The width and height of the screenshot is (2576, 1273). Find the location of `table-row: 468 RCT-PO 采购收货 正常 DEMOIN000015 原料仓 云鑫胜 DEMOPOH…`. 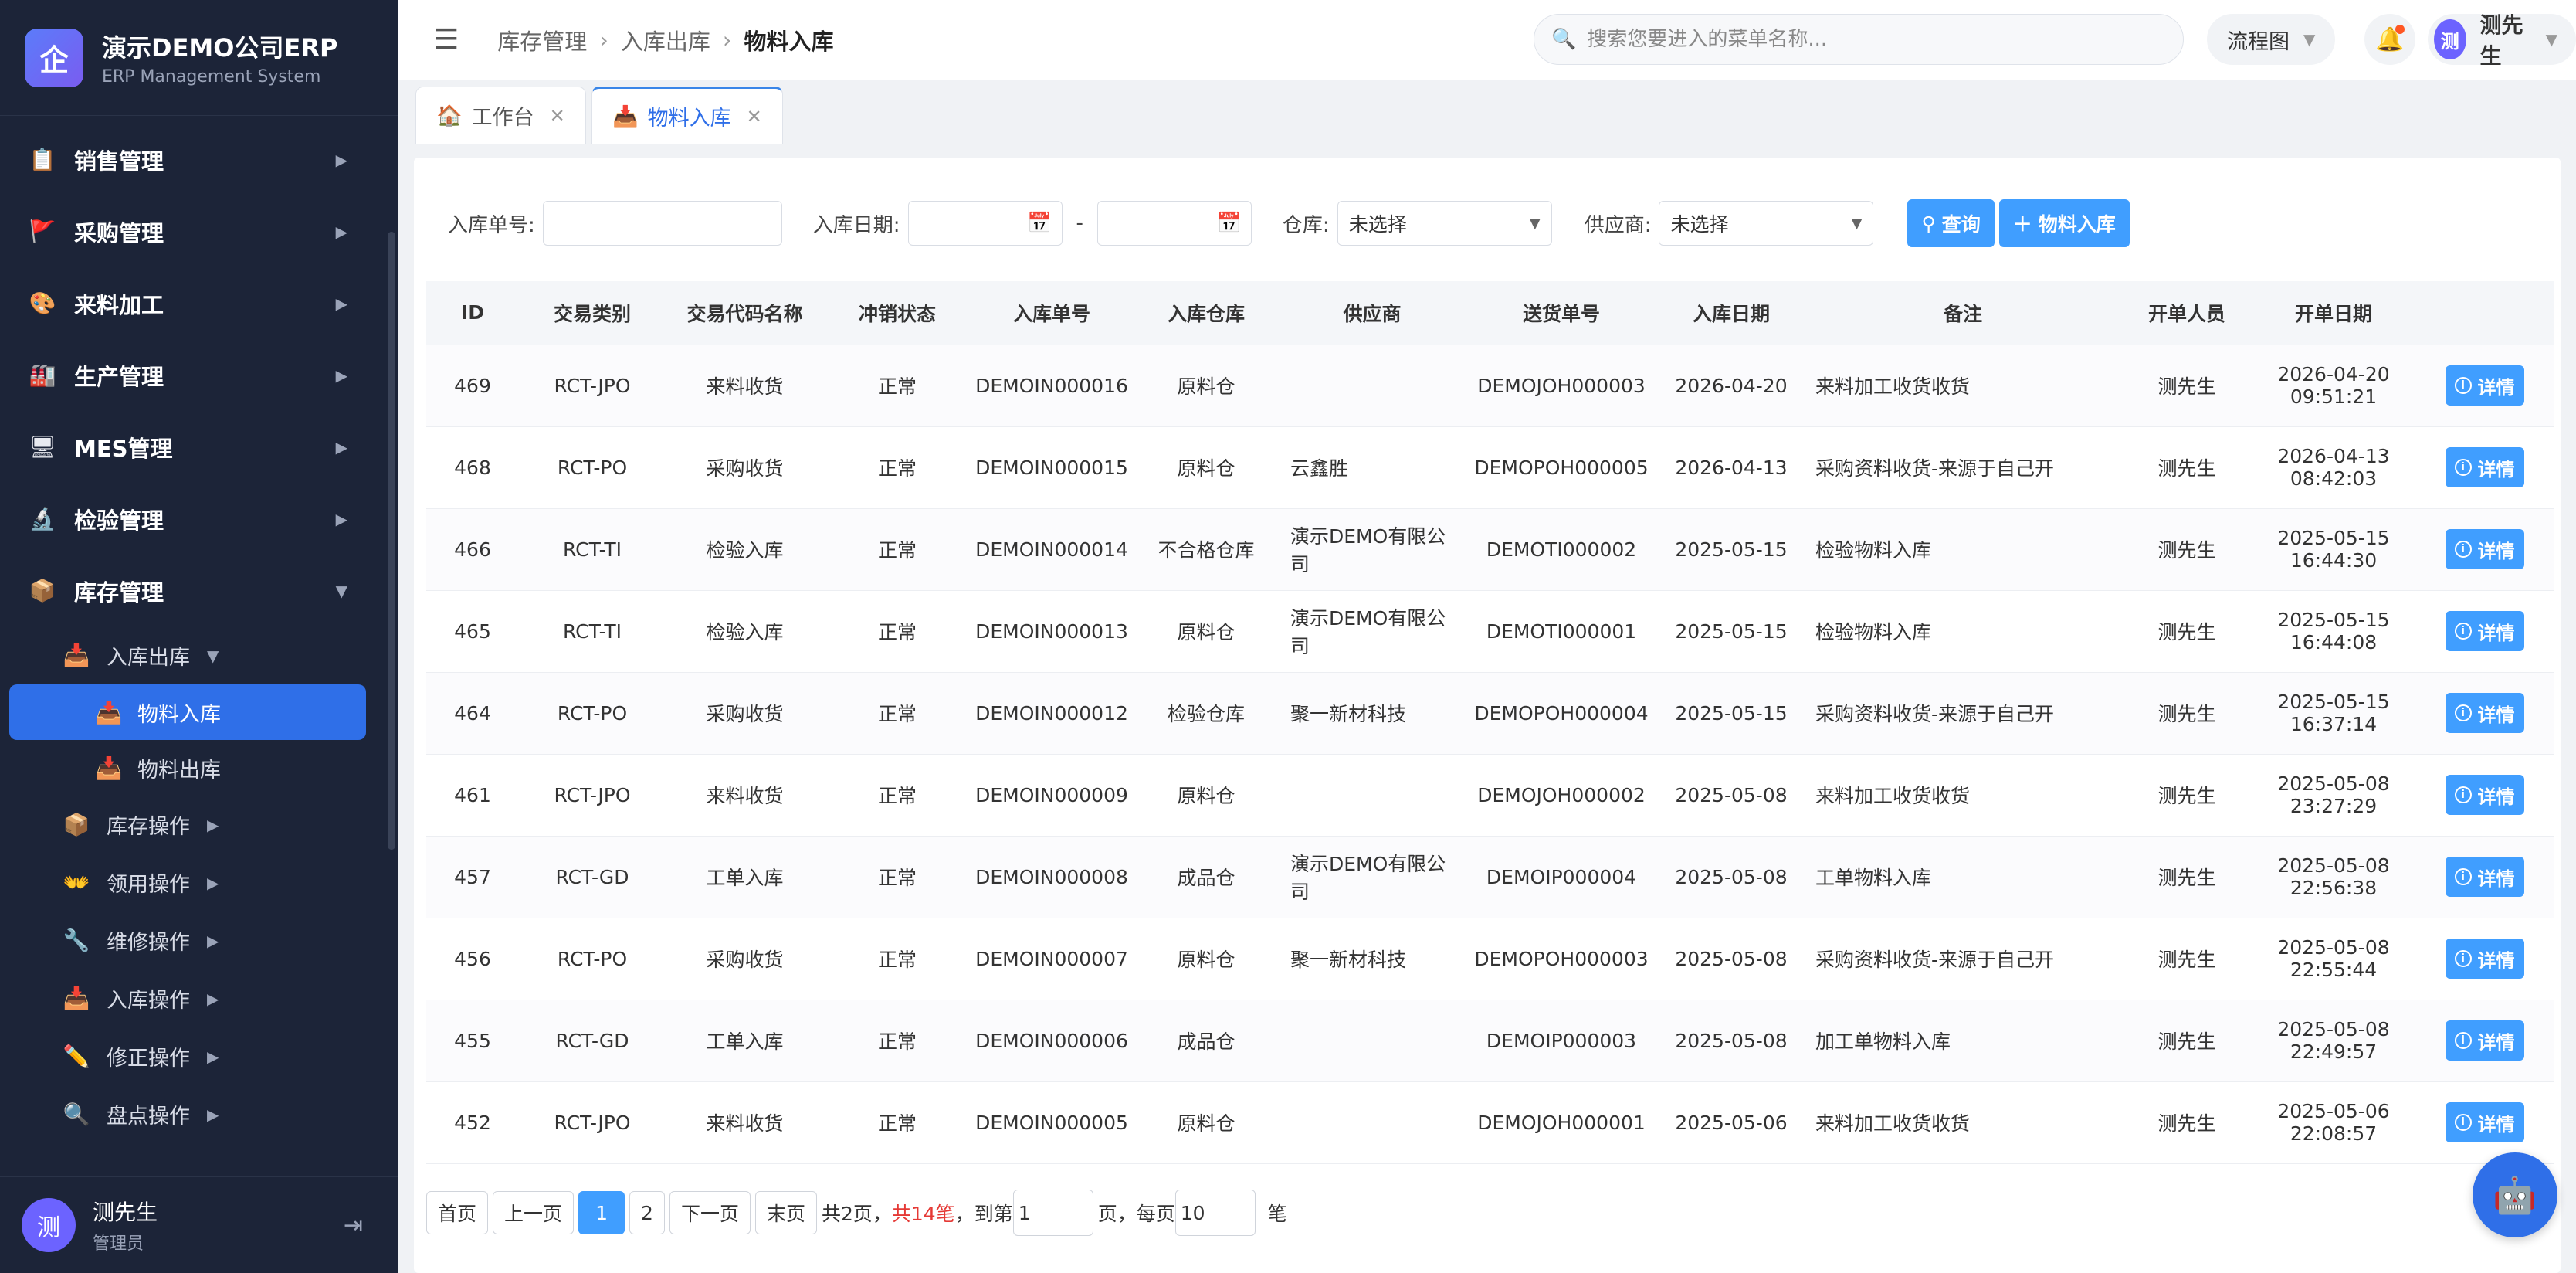

table-row: 468 RCT-PO 采购收货 正常 DEMOIN000015 原料仓 云鑫胜 DEMOPOH… is located at coordinates (1490, 467).